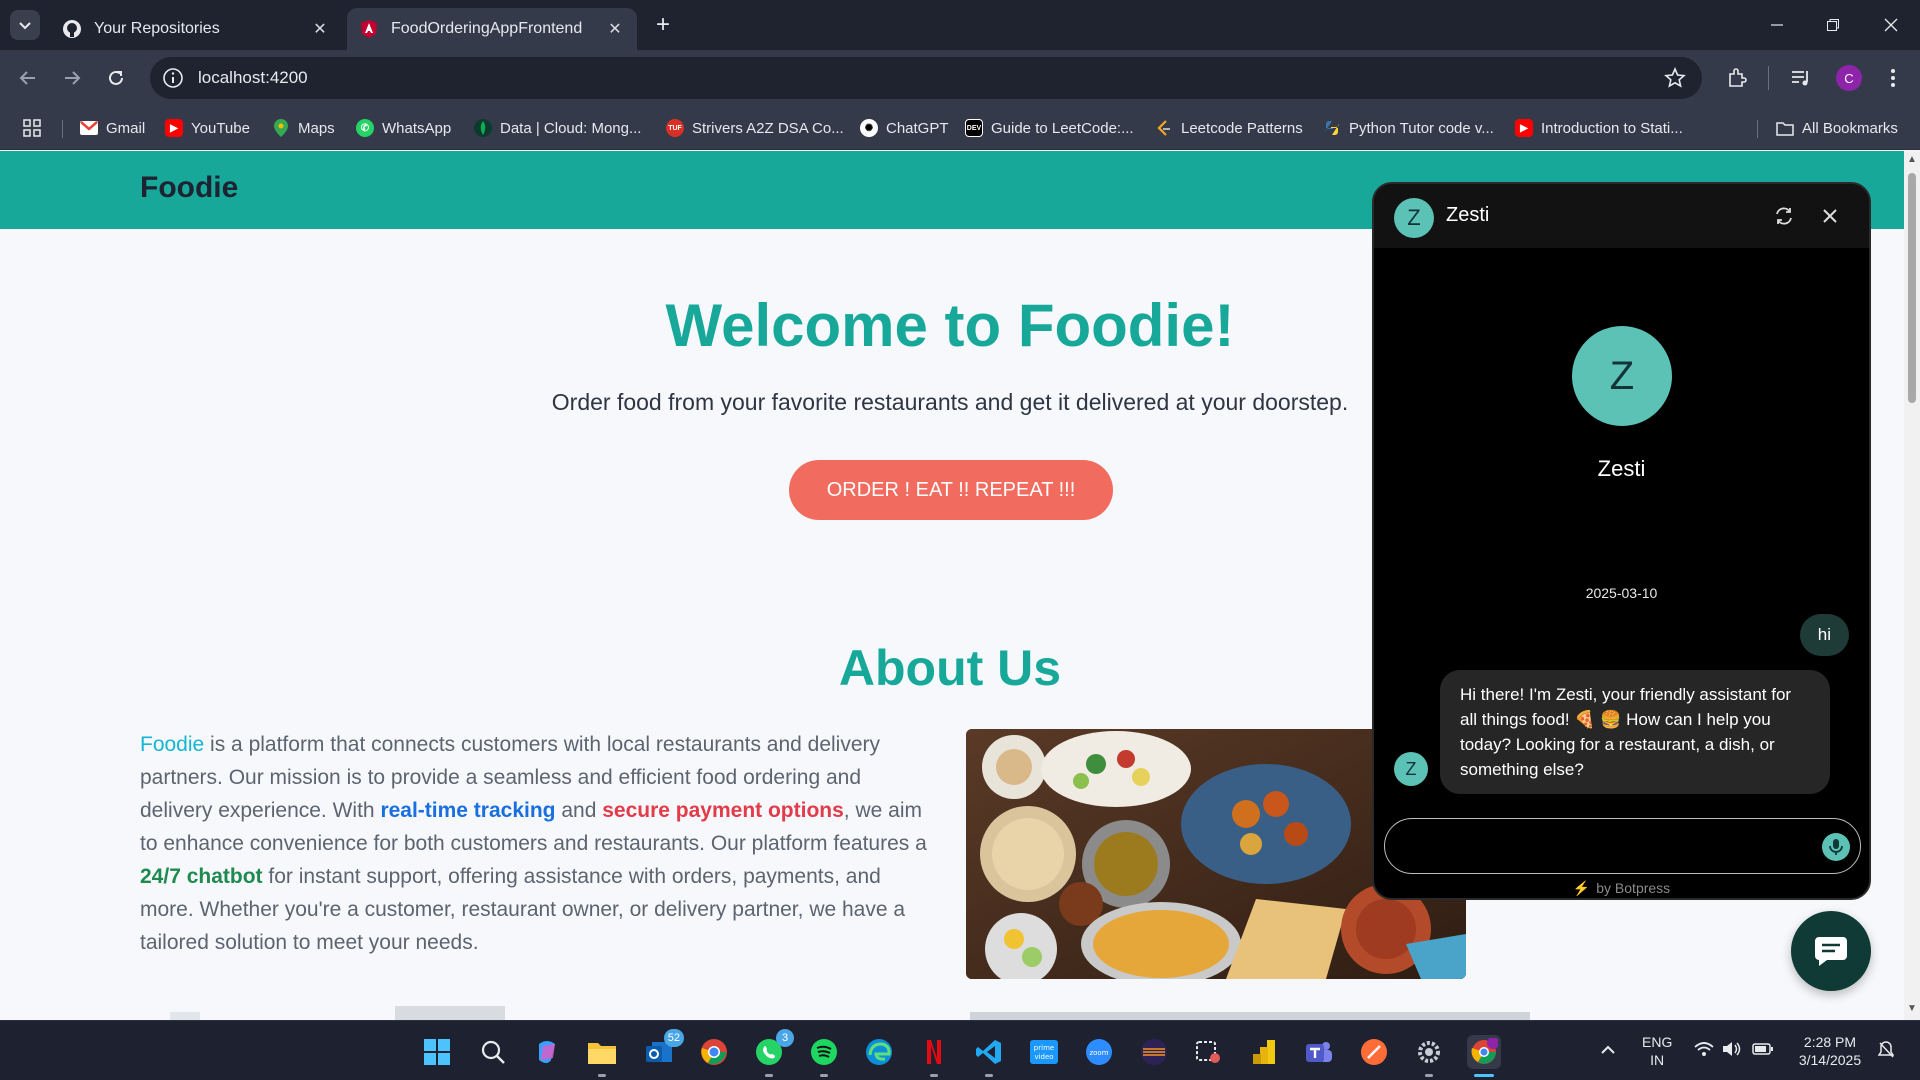 This screenshot has height=1080, width=1920. I want to click on copilot-icon, so click(547, 1052).